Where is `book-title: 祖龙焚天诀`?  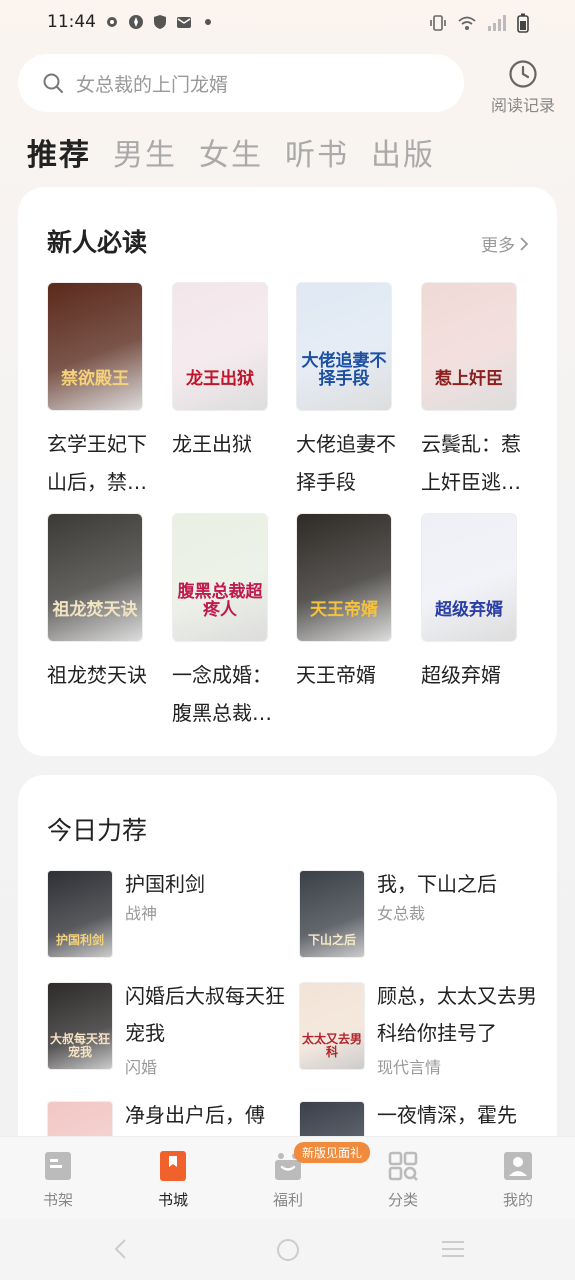
book-title: 祖龙焚天诀 is located at coordinates (97, 675).